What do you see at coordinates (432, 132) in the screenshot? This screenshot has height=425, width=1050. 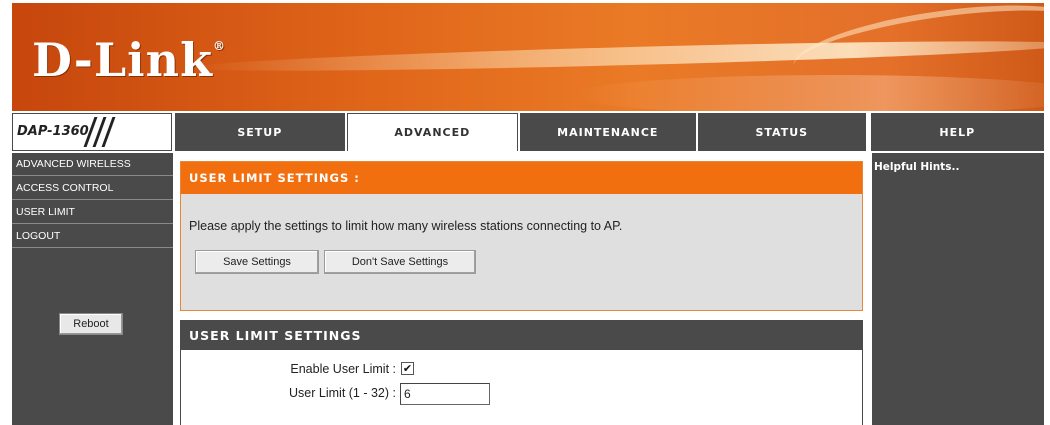 I see `tab-advanced: ADVANCED` at bounding box center [432, 132].